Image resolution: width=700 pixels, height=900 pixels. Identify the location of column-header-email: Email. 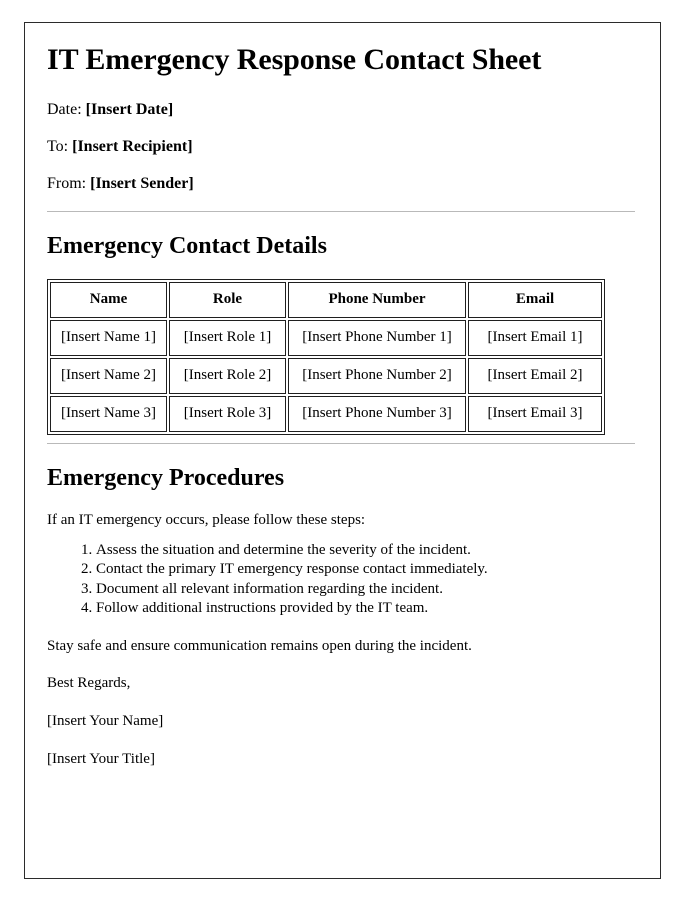
(535, 299).